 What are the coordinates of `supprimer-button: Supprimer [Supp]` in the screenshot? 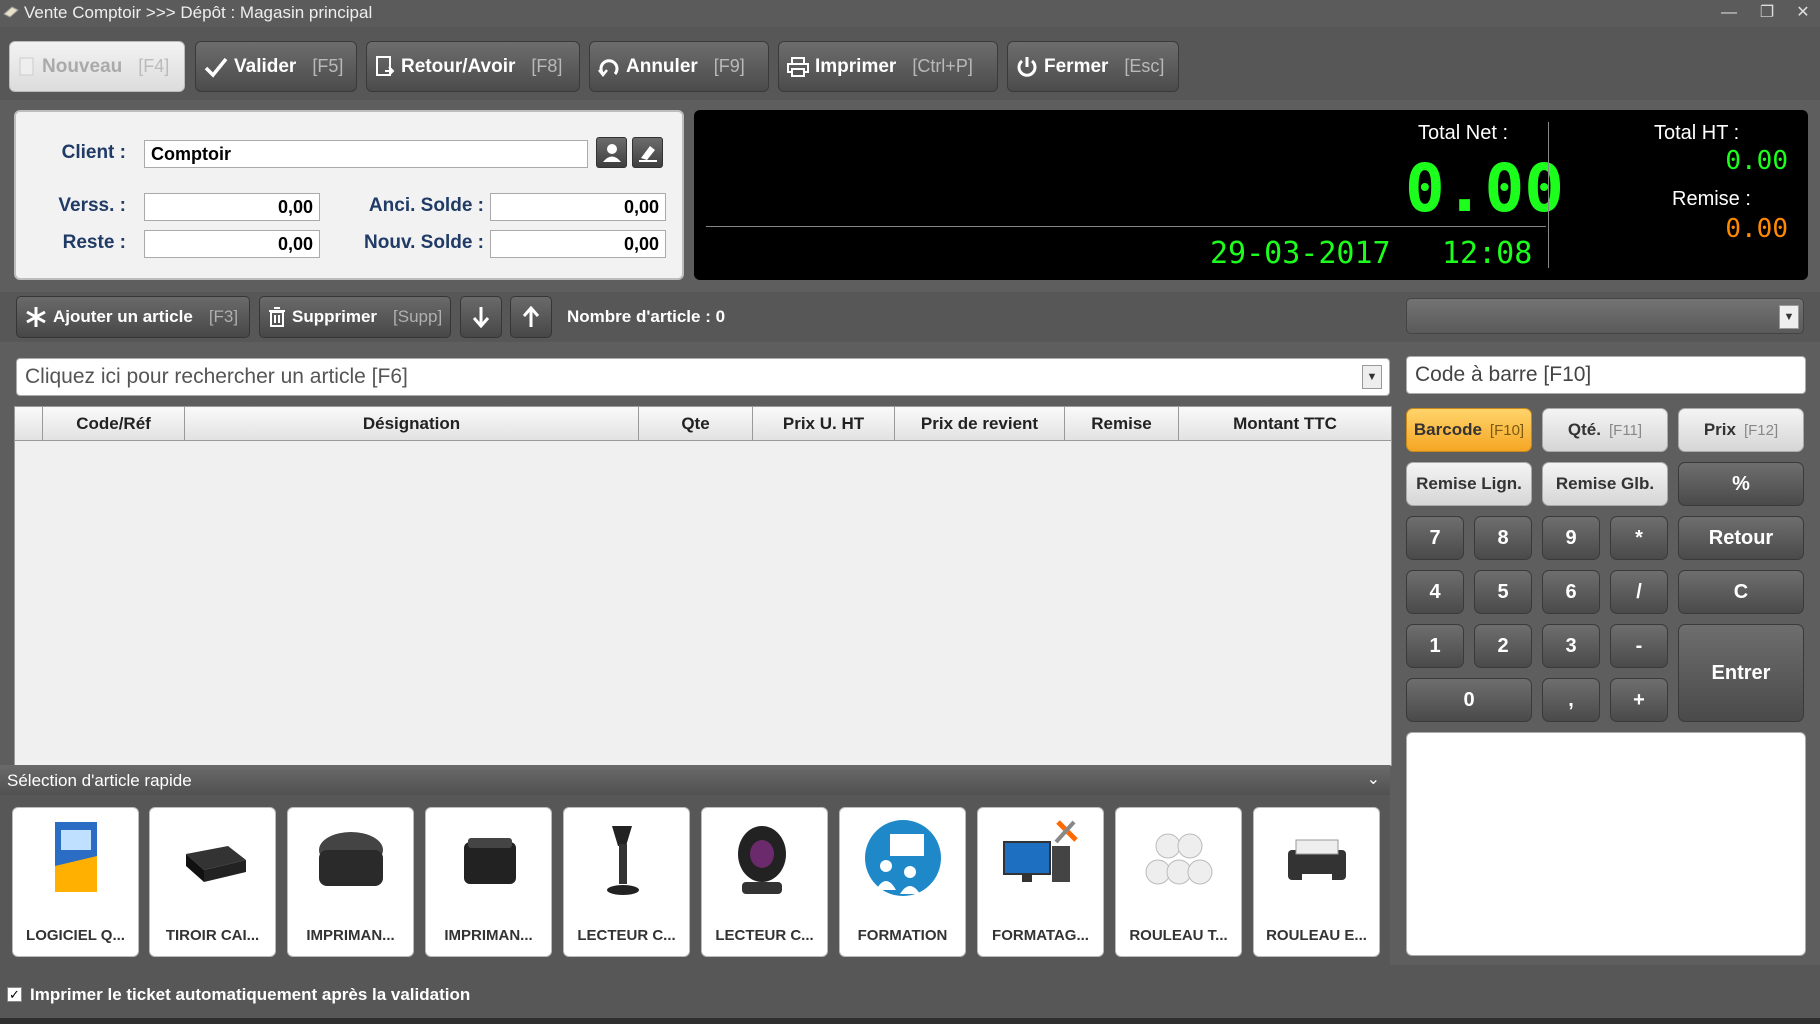 It's located at (355, 317).